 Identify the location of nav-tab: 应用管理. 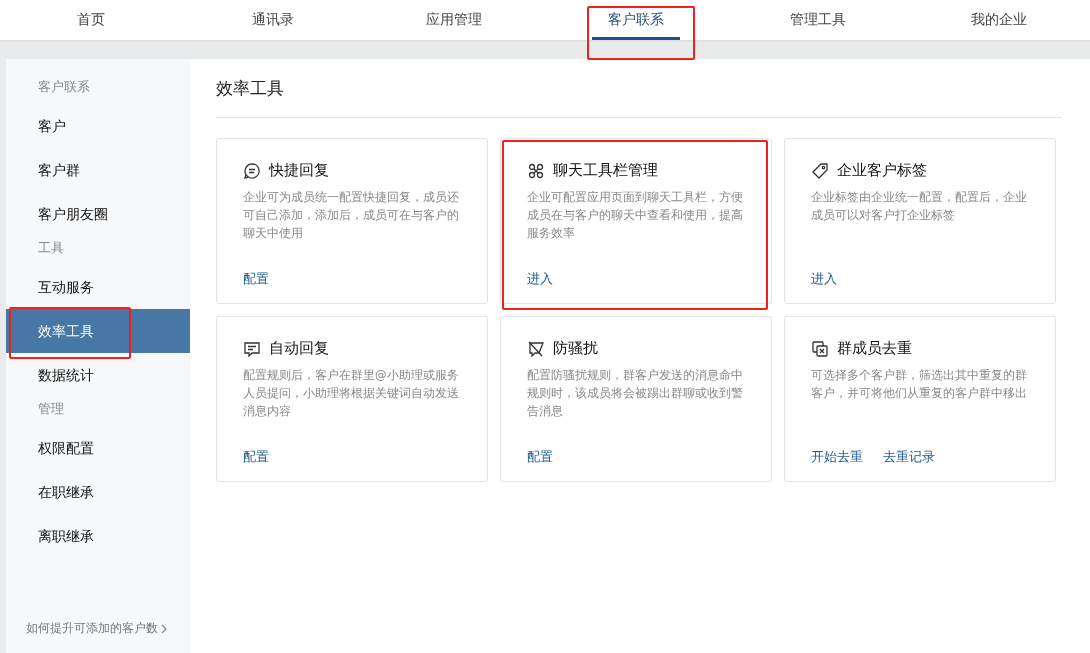
(454, 20).